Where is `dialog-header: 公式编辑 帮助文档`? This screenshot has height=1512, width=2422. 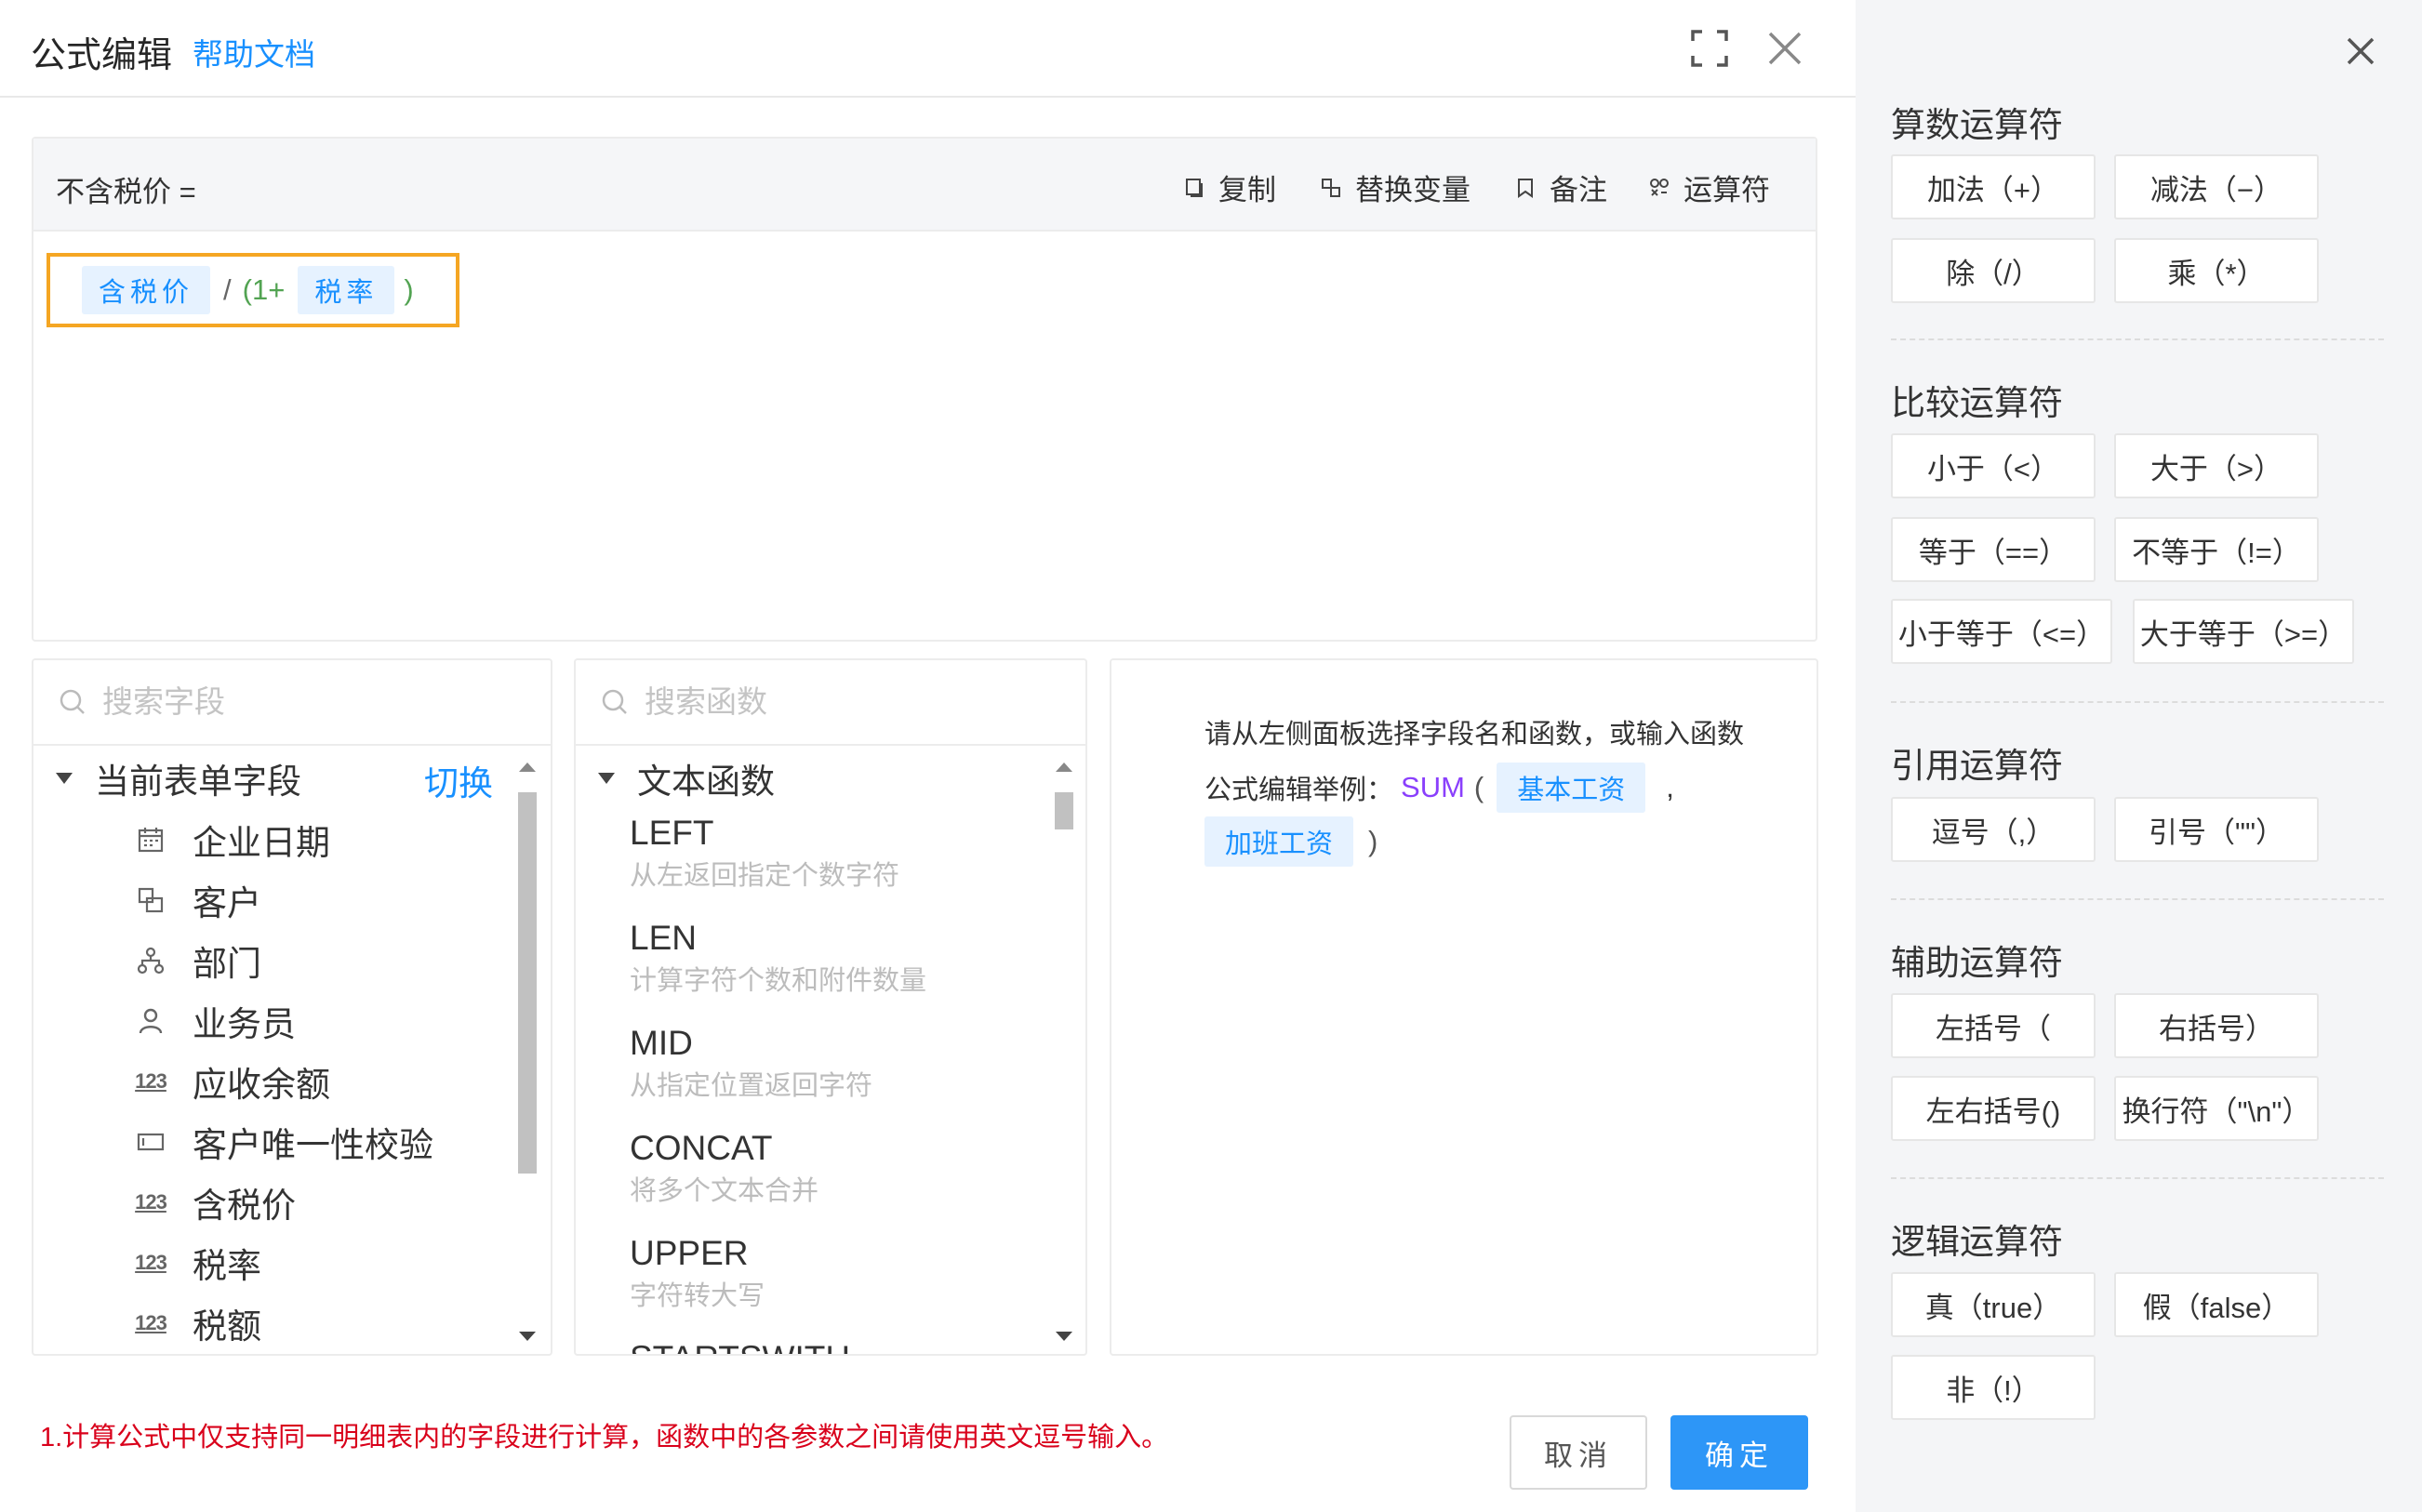
dialog-header: 公式编辑 帮助文档 is located at coordinates (928, 49).